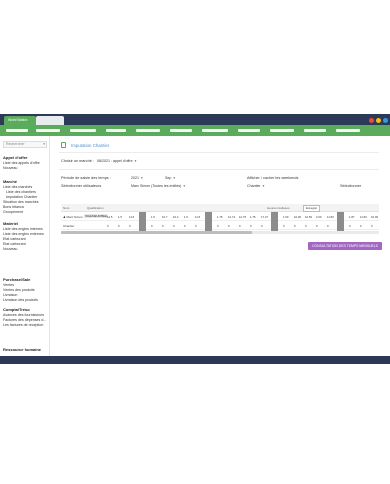 This screenshot has height=484, width=390. Describe the element at coordinates (20, 300) in the screenshot. I see `sidebar-item: Livraison des produits` at that location.